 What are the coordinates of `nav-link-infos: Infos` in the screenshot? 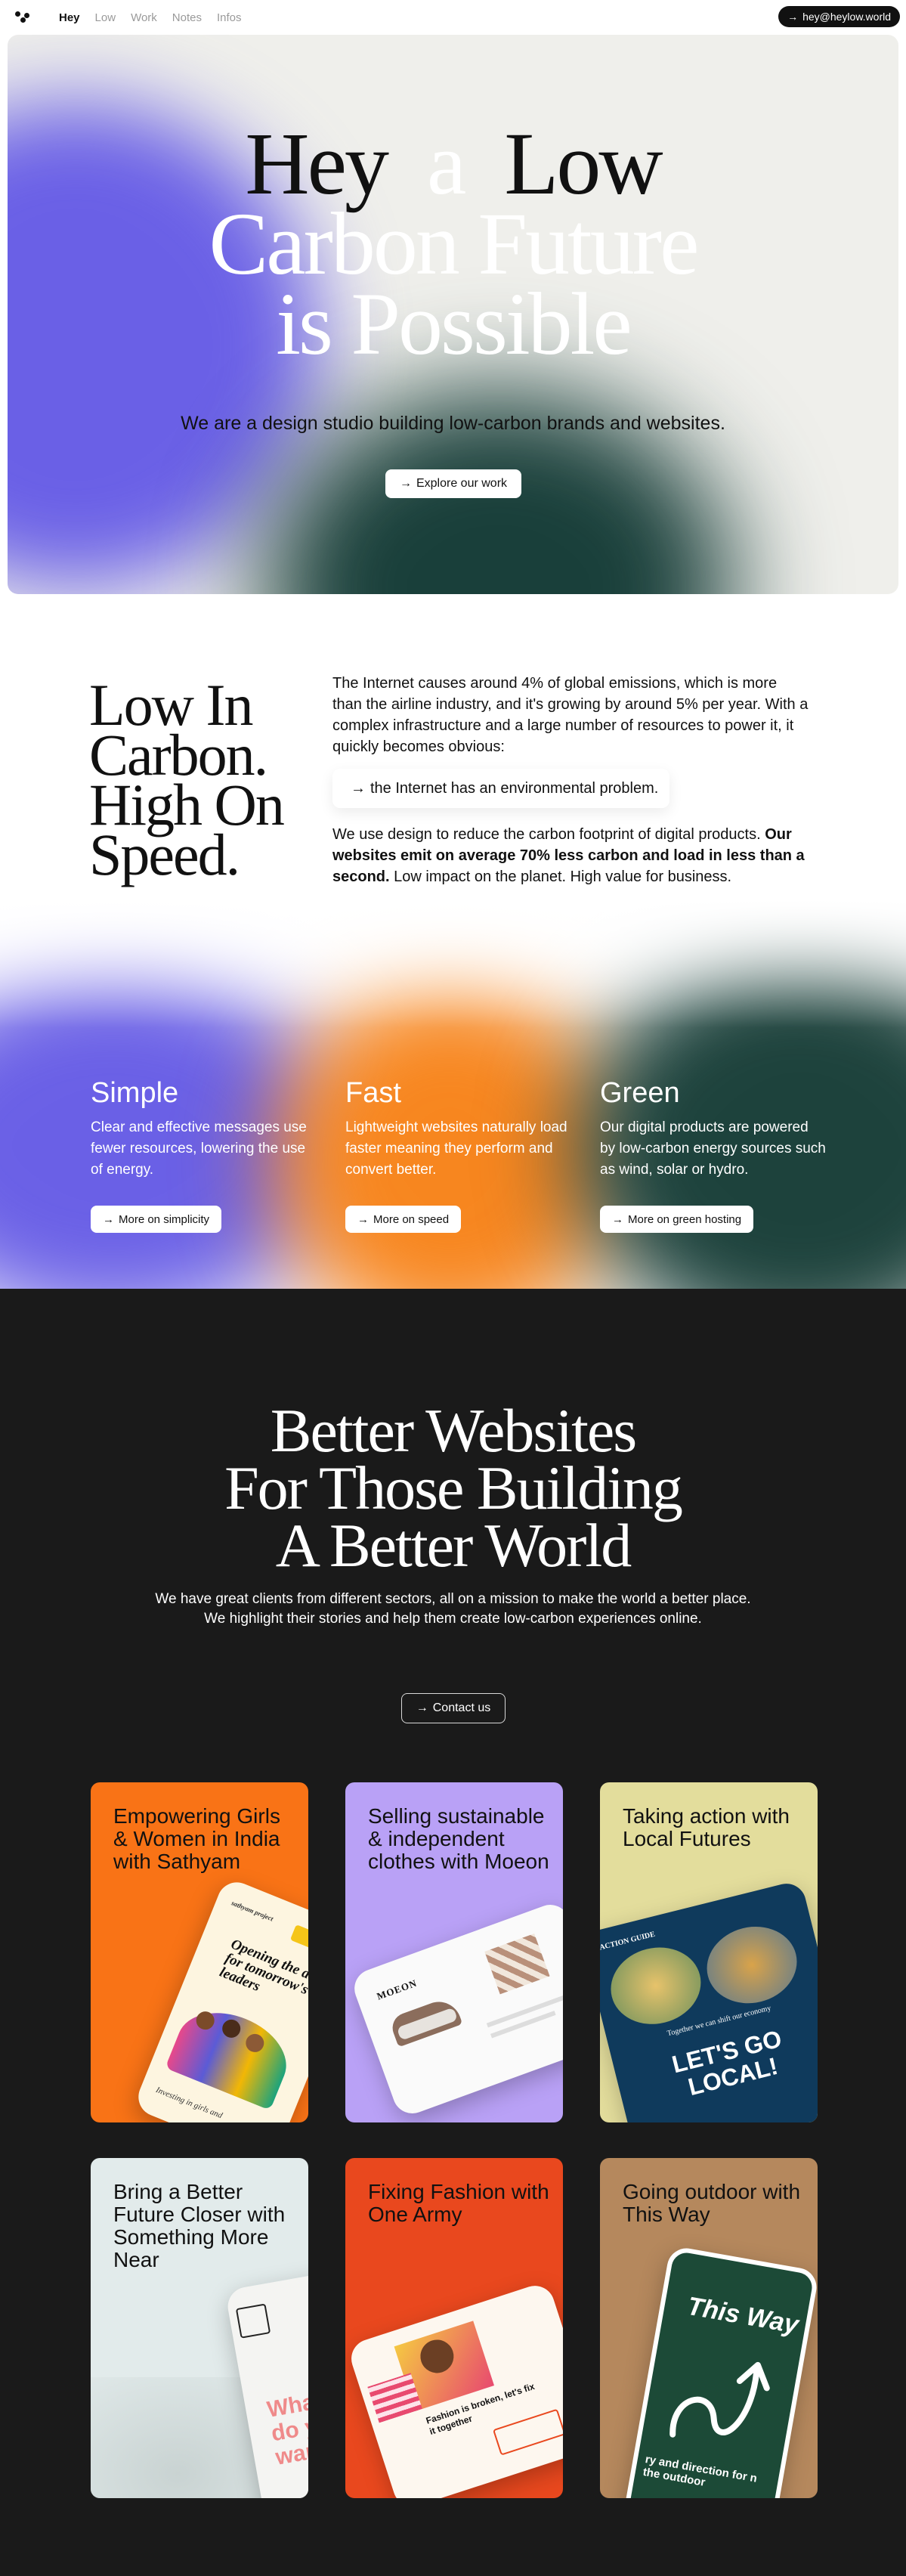 It's located at (230, 17).